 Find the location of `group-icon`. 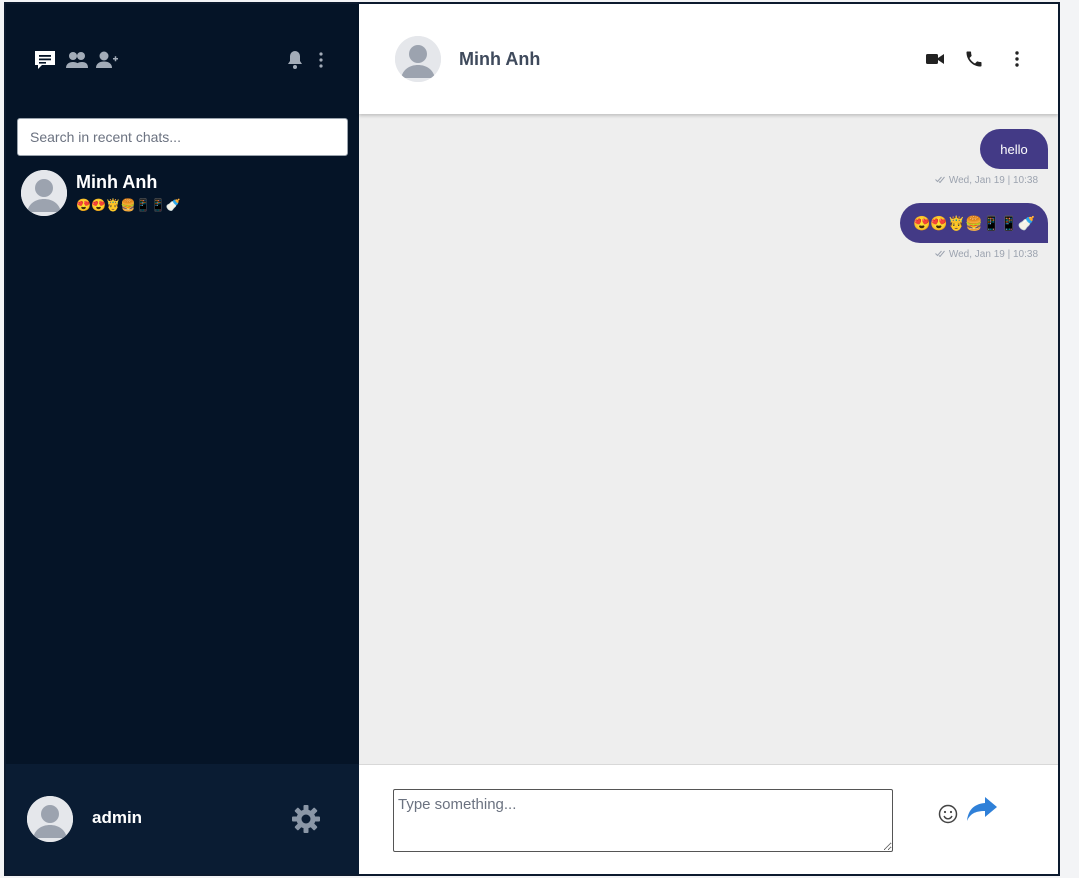

group-icon is located at coordinates (77, 60).